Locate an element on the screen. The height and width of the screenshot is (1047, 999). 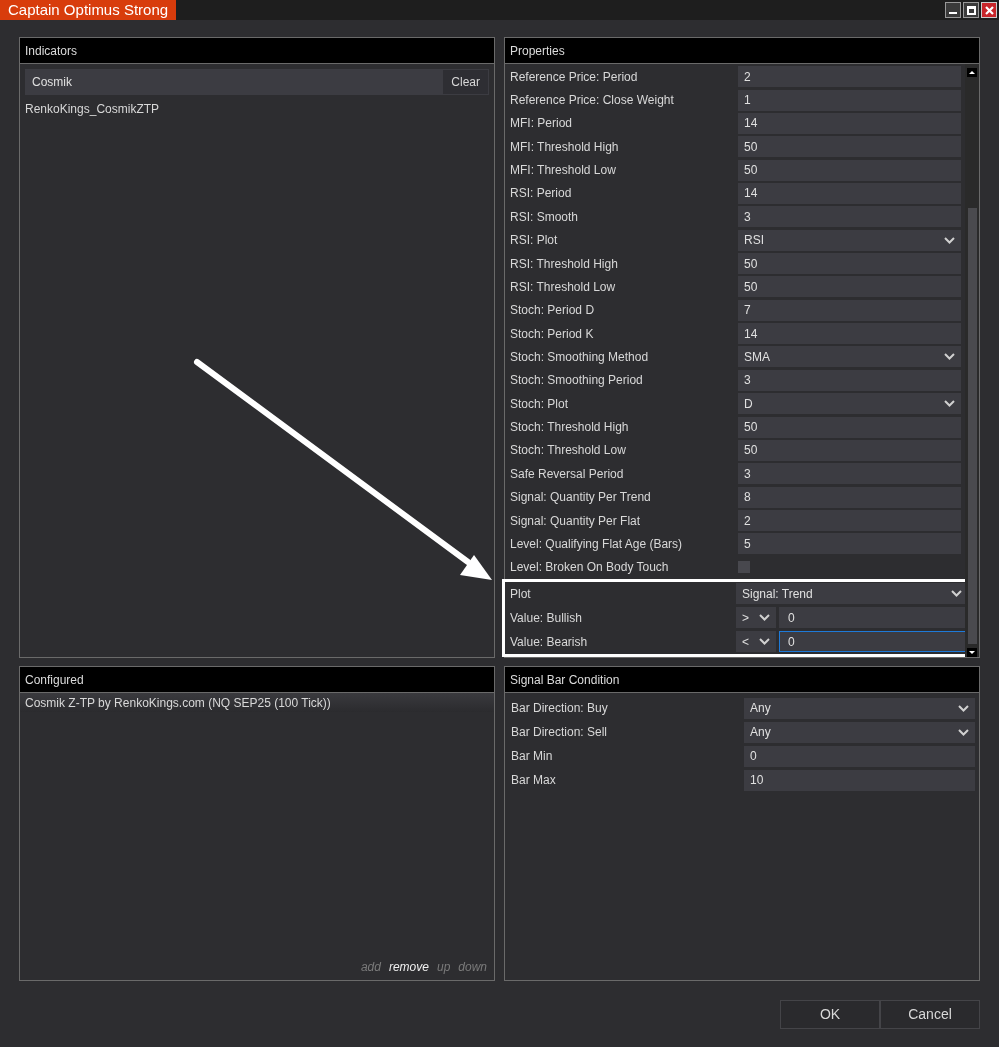
property-label: MFI: Period is located at coordinates (541, 124).